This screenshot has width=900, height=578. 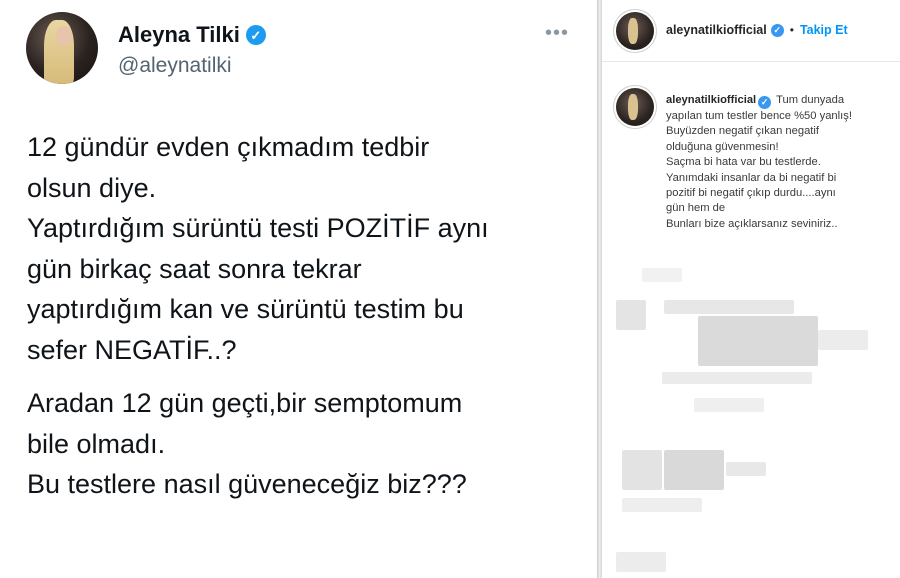 What do you see at coordinates (96, 443) in the screenshot?
I see `tweet-line: bile olmadı.` at bounding box center [96, 443].